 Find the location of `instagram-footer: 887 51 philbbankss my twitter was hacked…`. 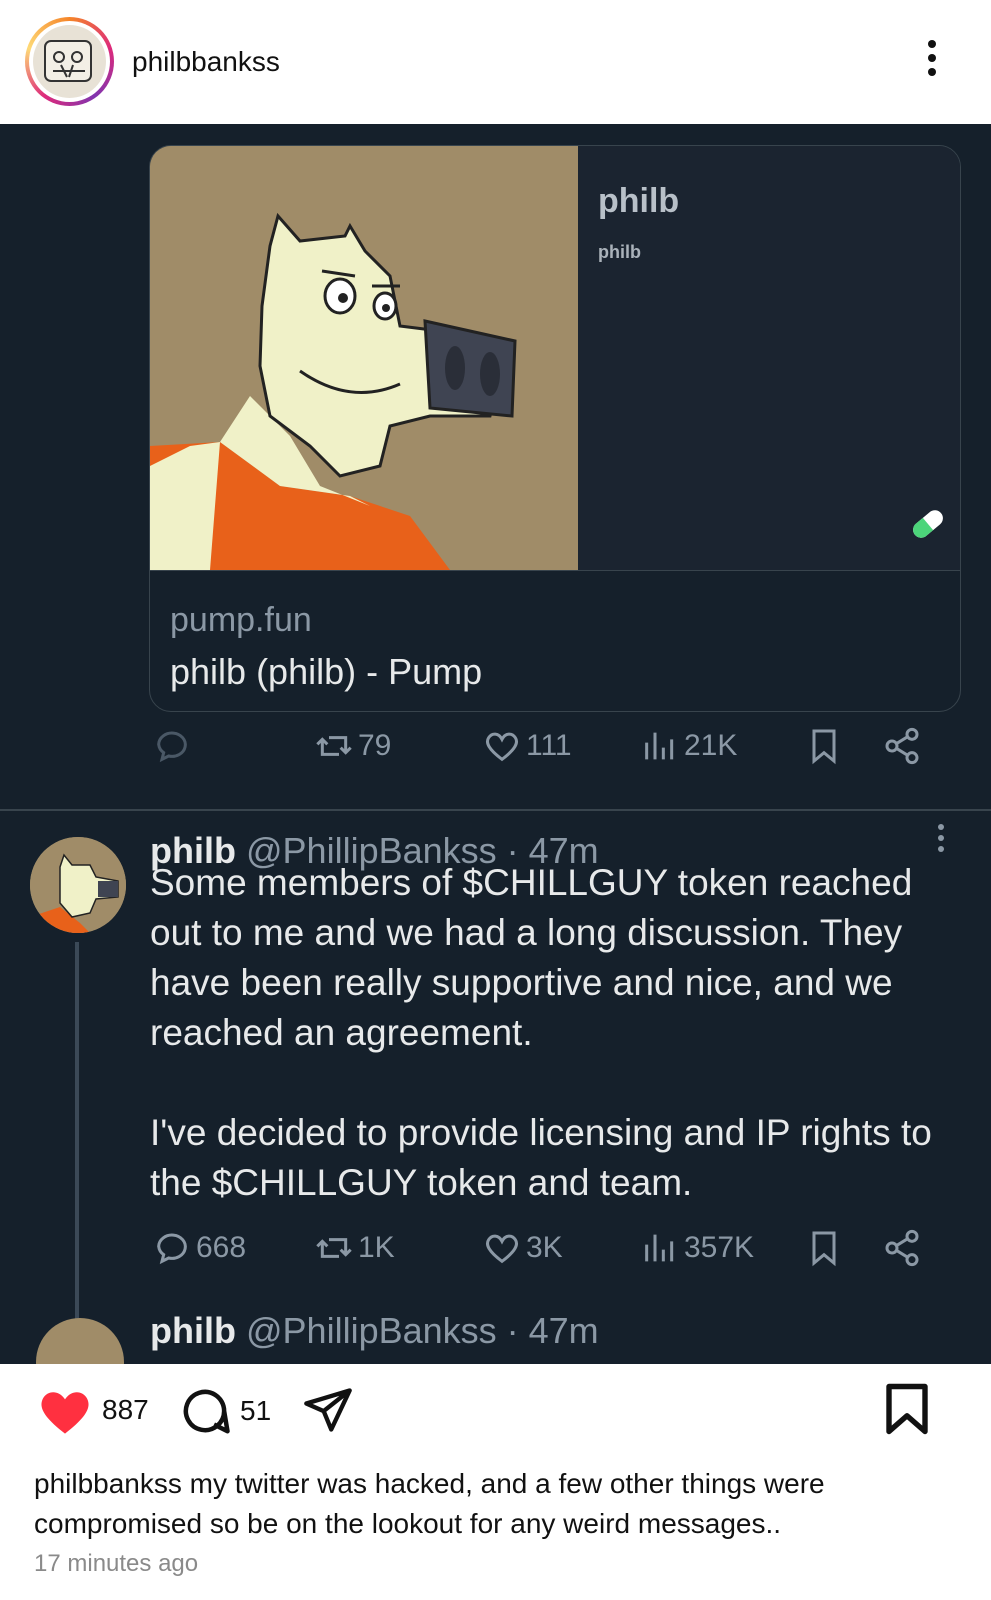

instagram-footer: 887 51 philbbankss my twitter was hacked… is located at coordinates (495, 1482).